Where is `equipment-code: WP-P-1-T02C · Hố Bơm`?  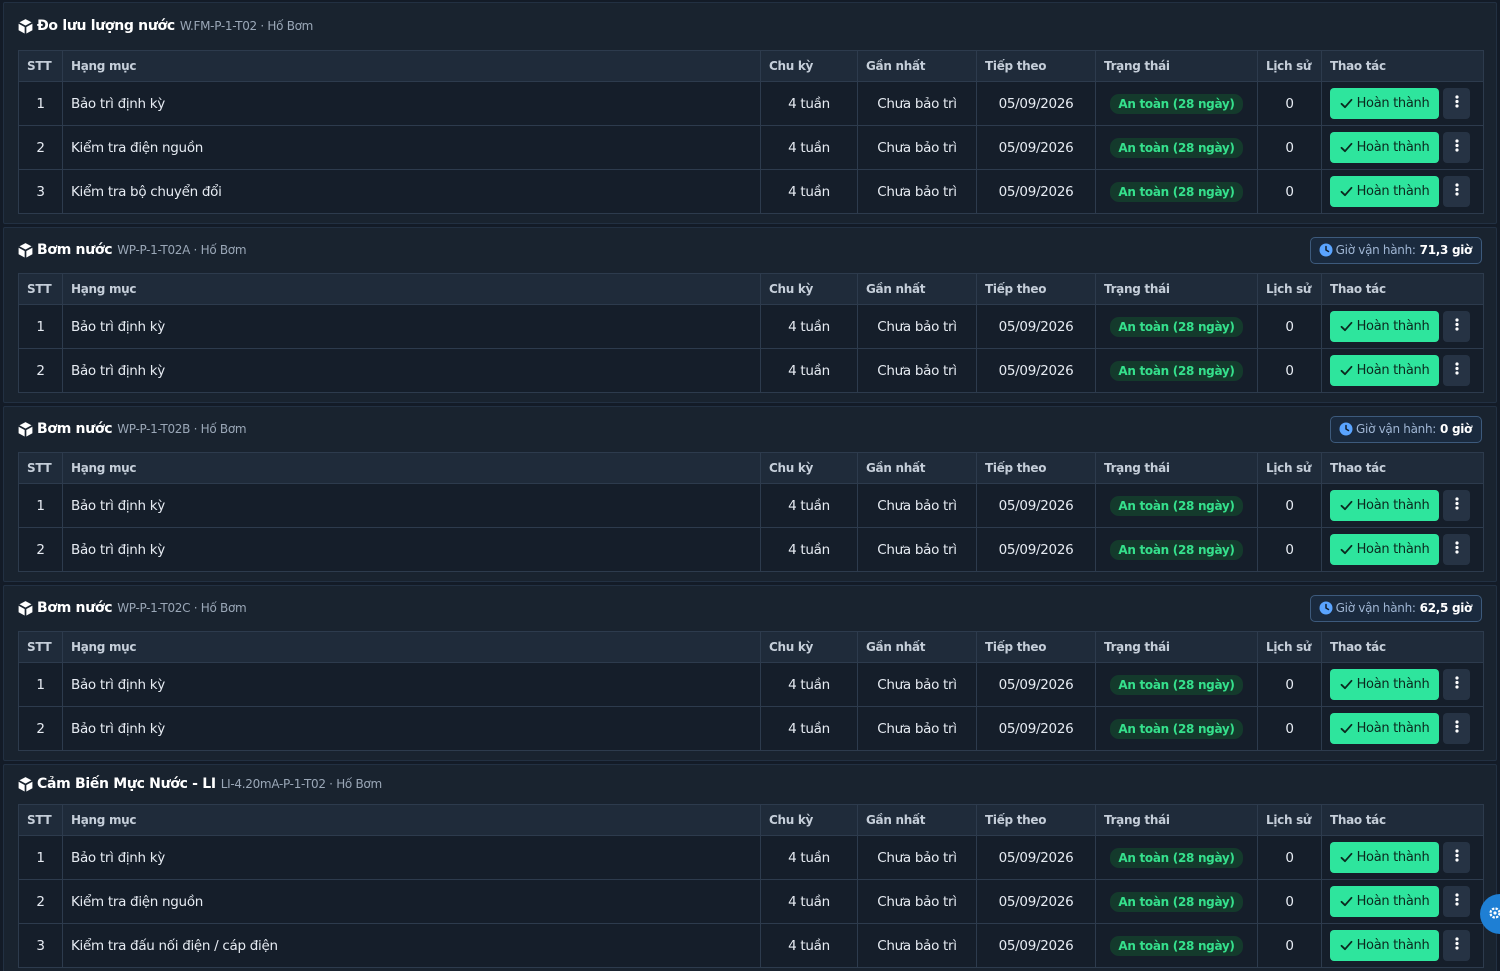 equipment-code: WP-P-1-T02C · Hố Bơm is located at coordinates (182, 608).